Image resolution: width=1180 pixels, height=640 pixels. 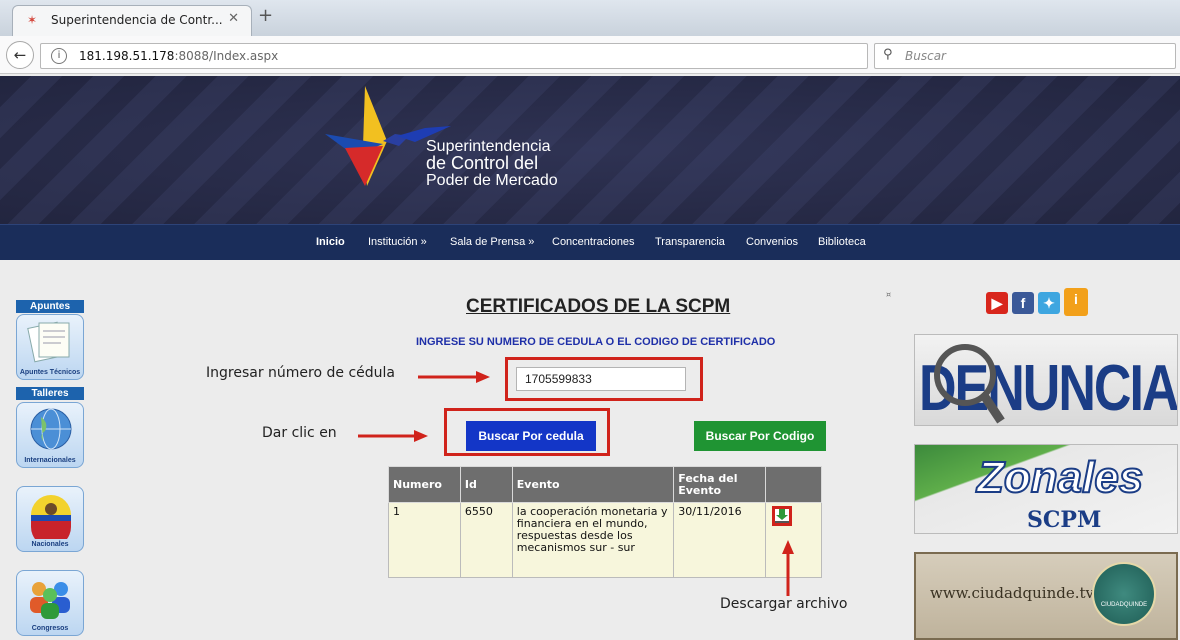 I want to click on header-download, so click(x=793, y=484).